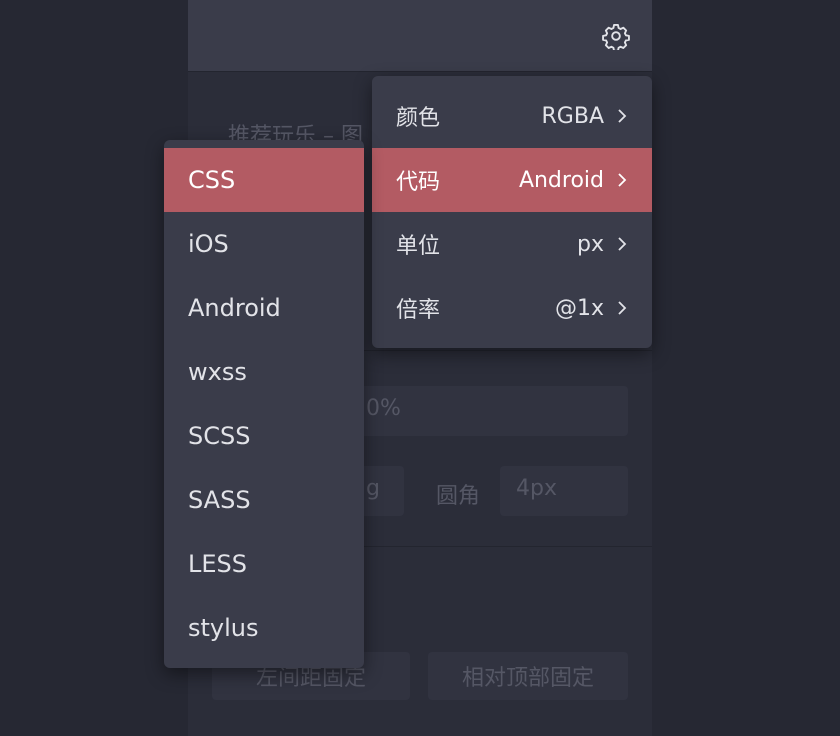 The image size is (840, 736). Describe the element at coordinates (264, 564) in the screenshot. I see `code-option-less: LESS` at that location.